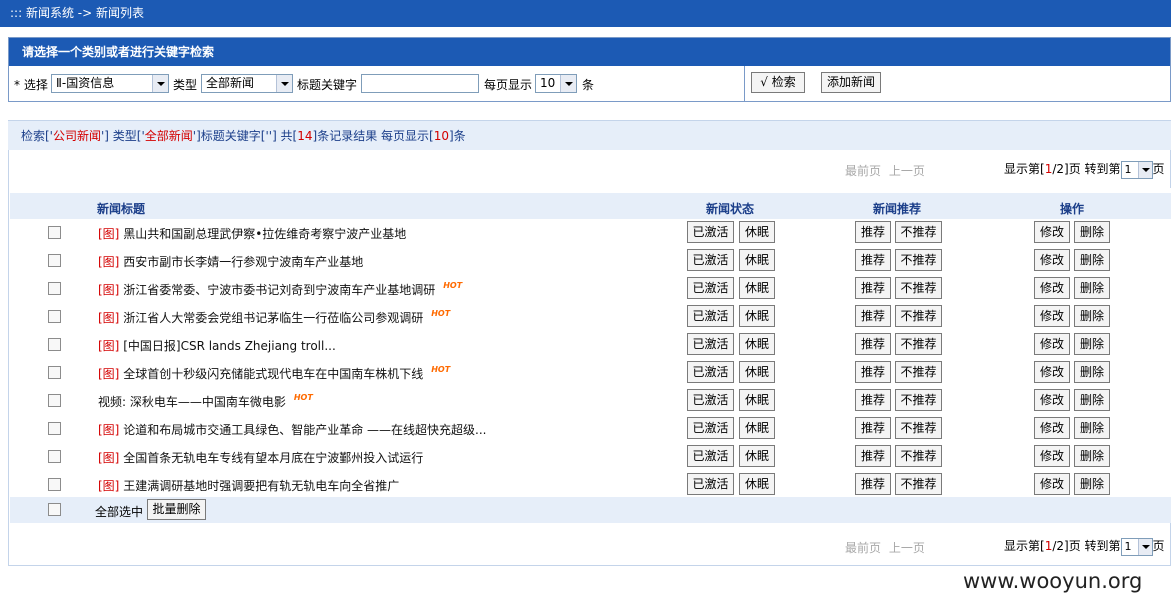 Image resolution: width=1171 pixels, height=610 pixels. Describe the element at coordinates (252, 233) in the screenshot. I see `news-title-link: [图] 黑山共和国副总理武伊察•拉佐维奇考察宁波产业基地` at that location.